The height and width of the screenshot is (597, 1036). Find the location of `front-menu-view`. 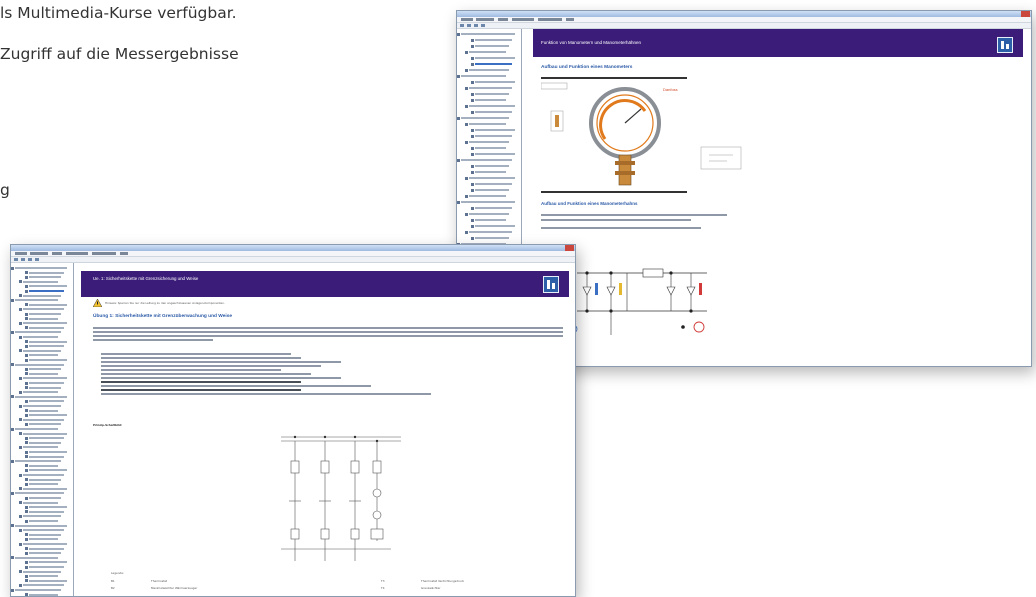

front-menu-view is located at coordinates (57, 253).